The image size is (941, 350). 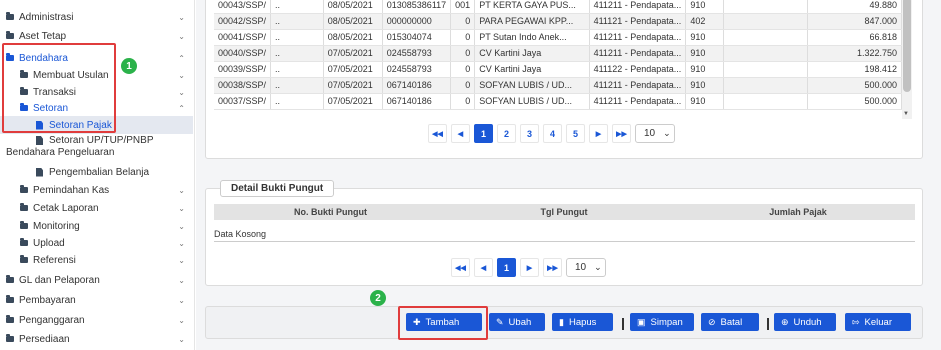 I want to click on nav-persediaan: Persediaan ⌄, so click(x=99, y=339).